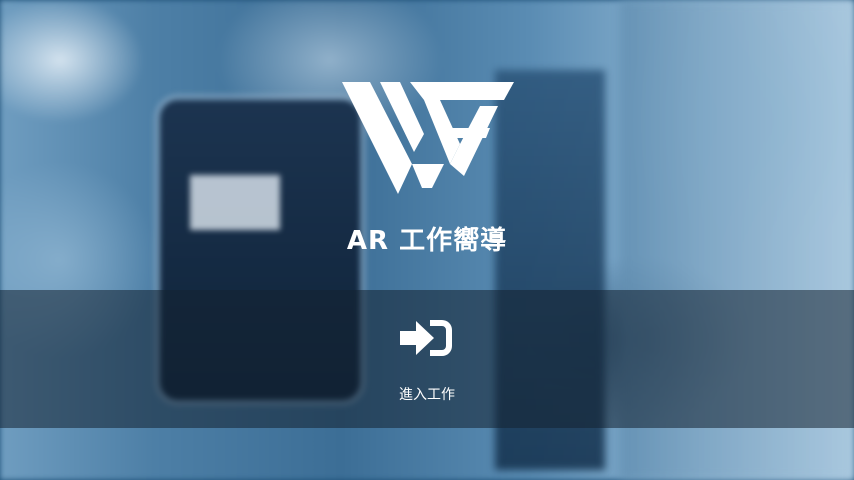 This screenshot has height=480, width=854. Describe the element at coordinates (427, 395) in the screenshot. I see `enter-work-label: 進入工作` at that location.